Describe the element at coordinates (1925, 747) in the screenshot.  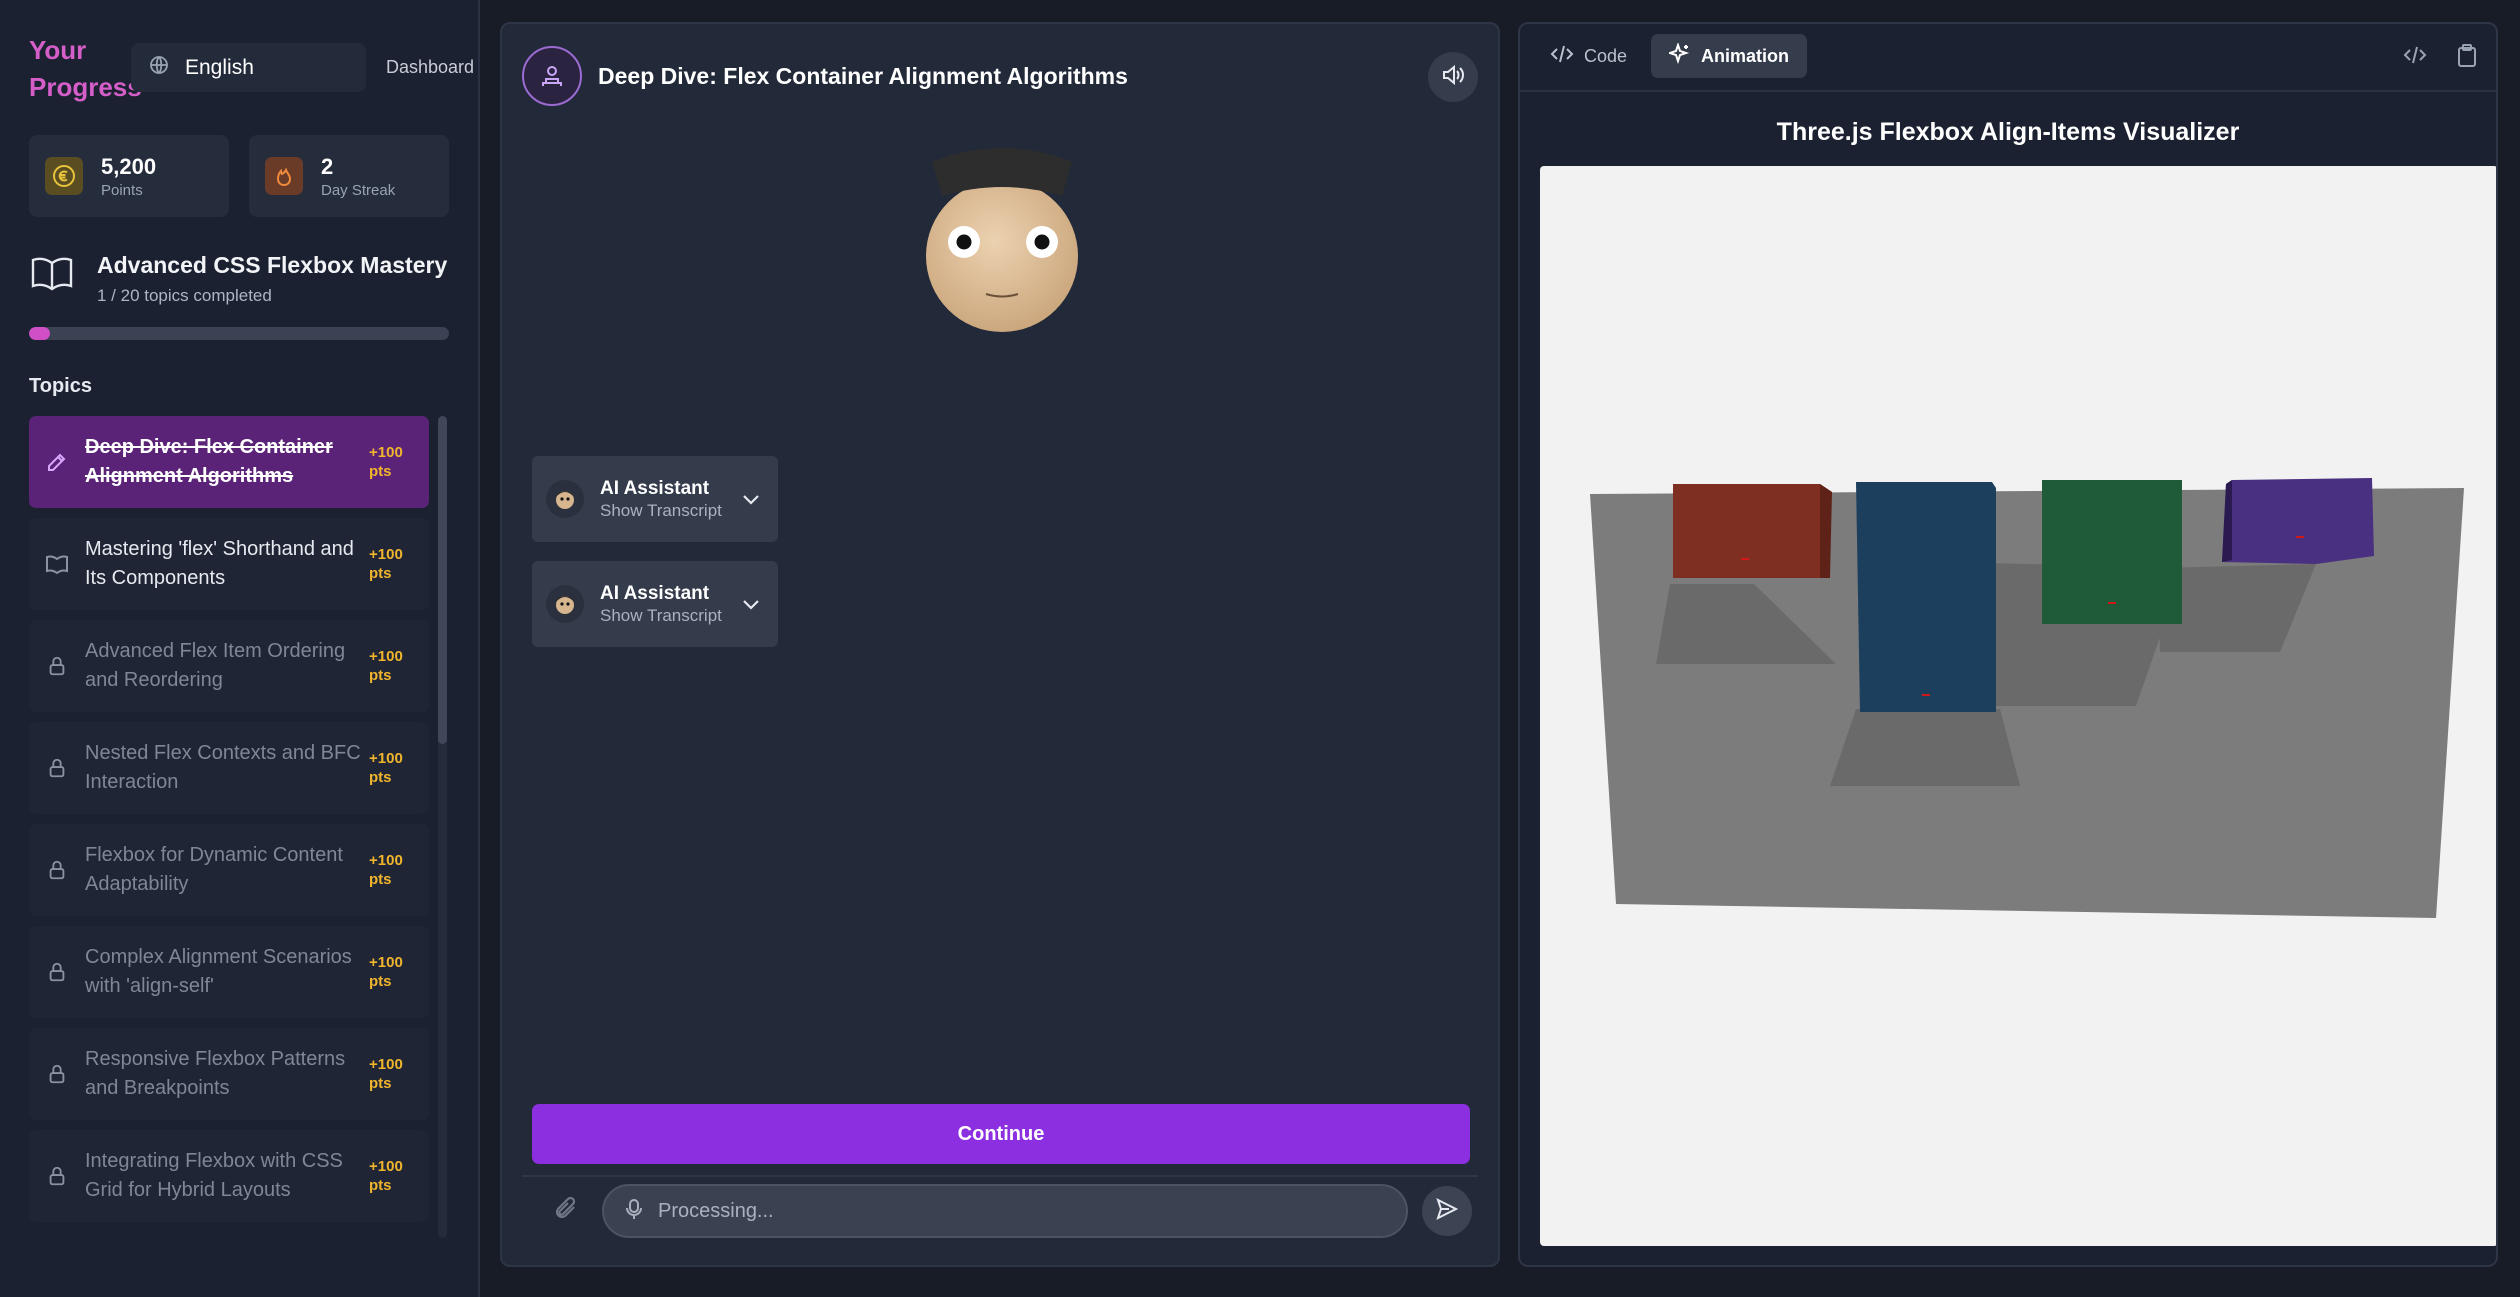
I see `box-shadow` at that location.